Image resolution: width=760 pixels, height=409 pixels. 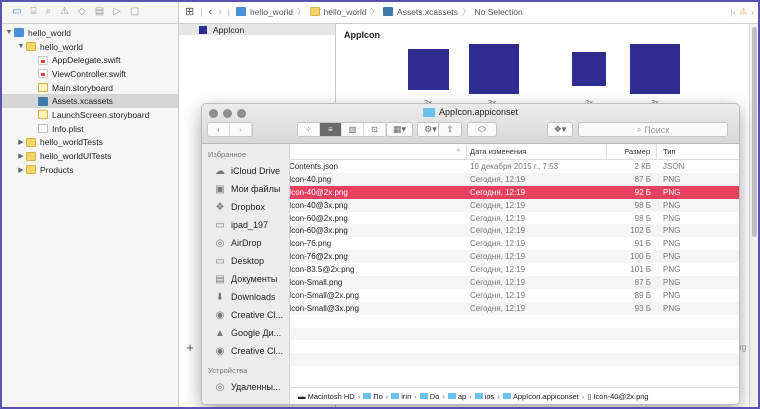 What do you see at coordinates (89, 88) in the screenshot?
I see `tree-item: Main.storyboard` at bounding box center [89, 88].